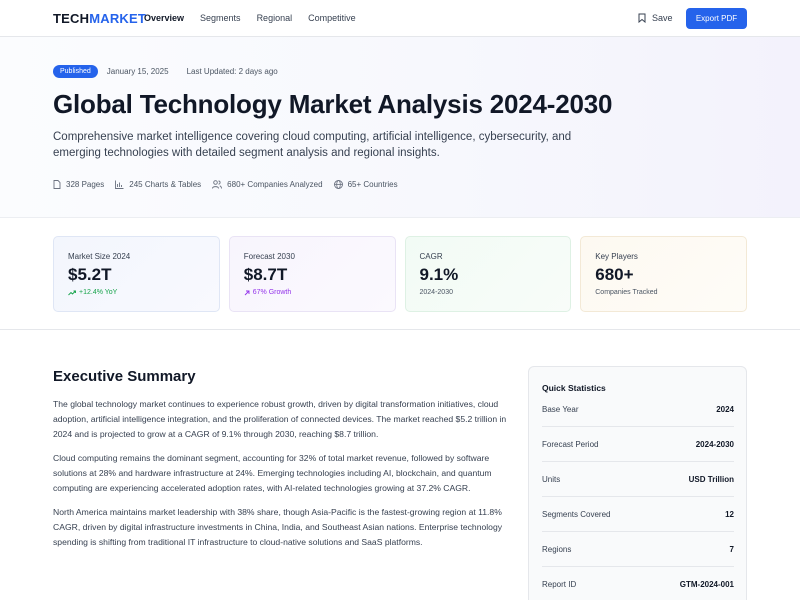  Describe the element at coordinates (663, 274) in the screenshot. I see `metric-card-key-players: Key Players 680+ Companies Tracked` at that location.